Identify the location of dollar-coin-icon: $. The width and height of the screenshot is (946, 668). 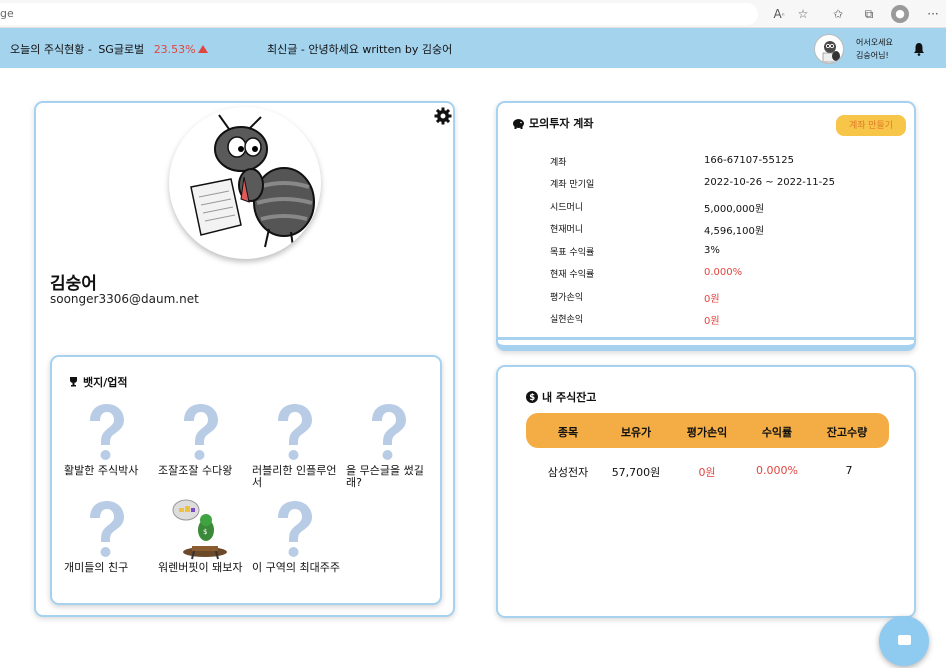
(532, 397).